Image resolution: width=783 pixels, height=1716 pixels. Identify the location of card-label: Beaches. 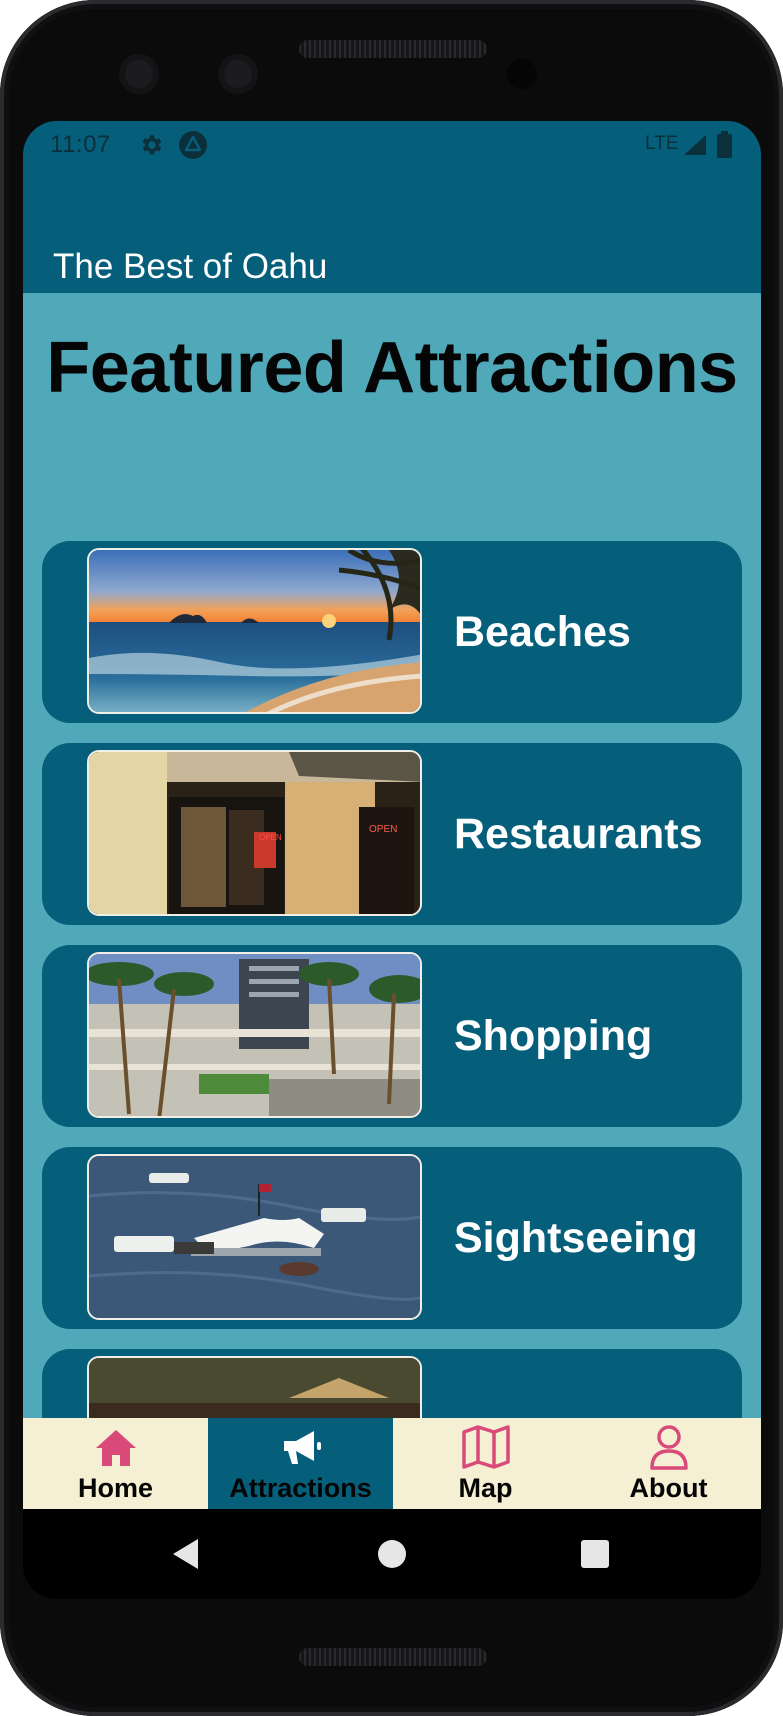
(542, 632).